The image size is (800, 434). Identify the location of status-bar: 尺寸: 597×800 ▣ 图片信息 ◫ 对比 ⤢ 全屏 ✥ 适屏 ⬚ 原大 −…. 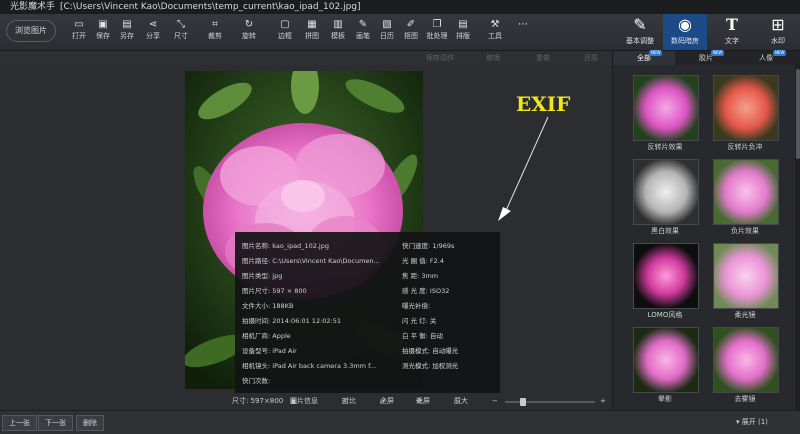
(306, 401).